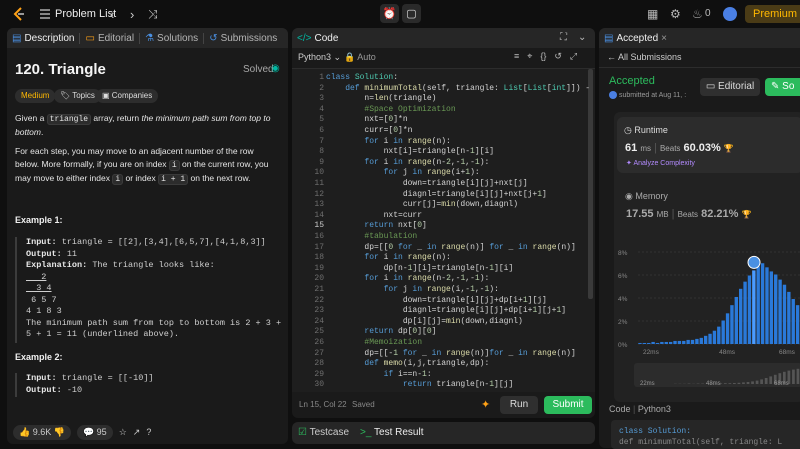 This screenshot has width=800, height=449. What do you see at coordinates (516, 56) in the screenshot?
I see `format-icon: ≡` at bounding box center [516, 56].